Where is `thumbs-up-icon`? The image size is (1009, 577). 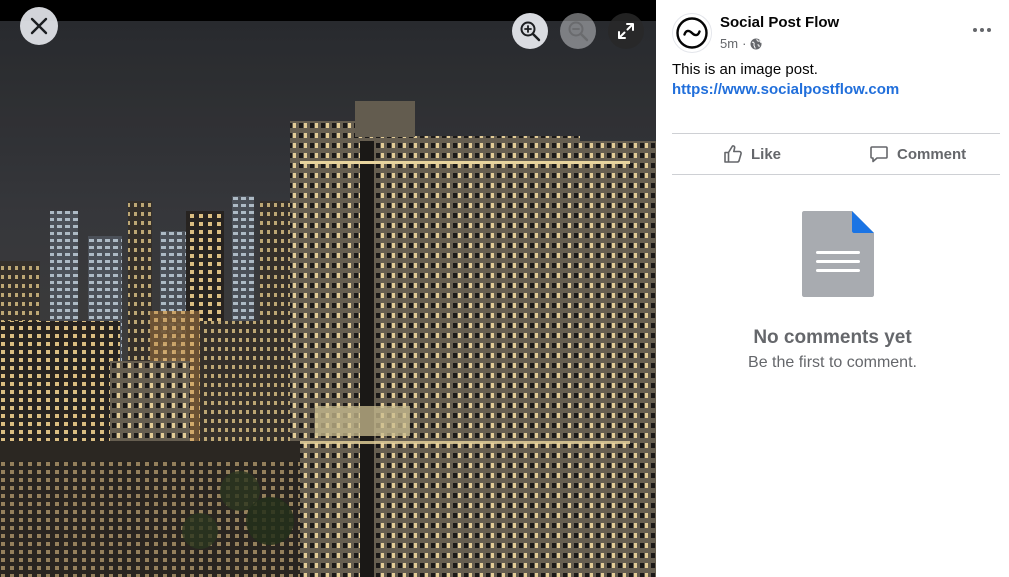
thumbs-up-icon is located at coordinates (733, 154).